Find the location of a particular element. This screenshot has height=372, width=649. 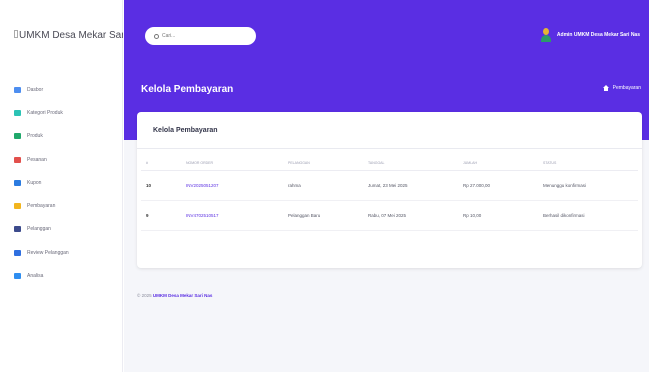

column-header-date: Tanggal is located at coordinates (410, 163).